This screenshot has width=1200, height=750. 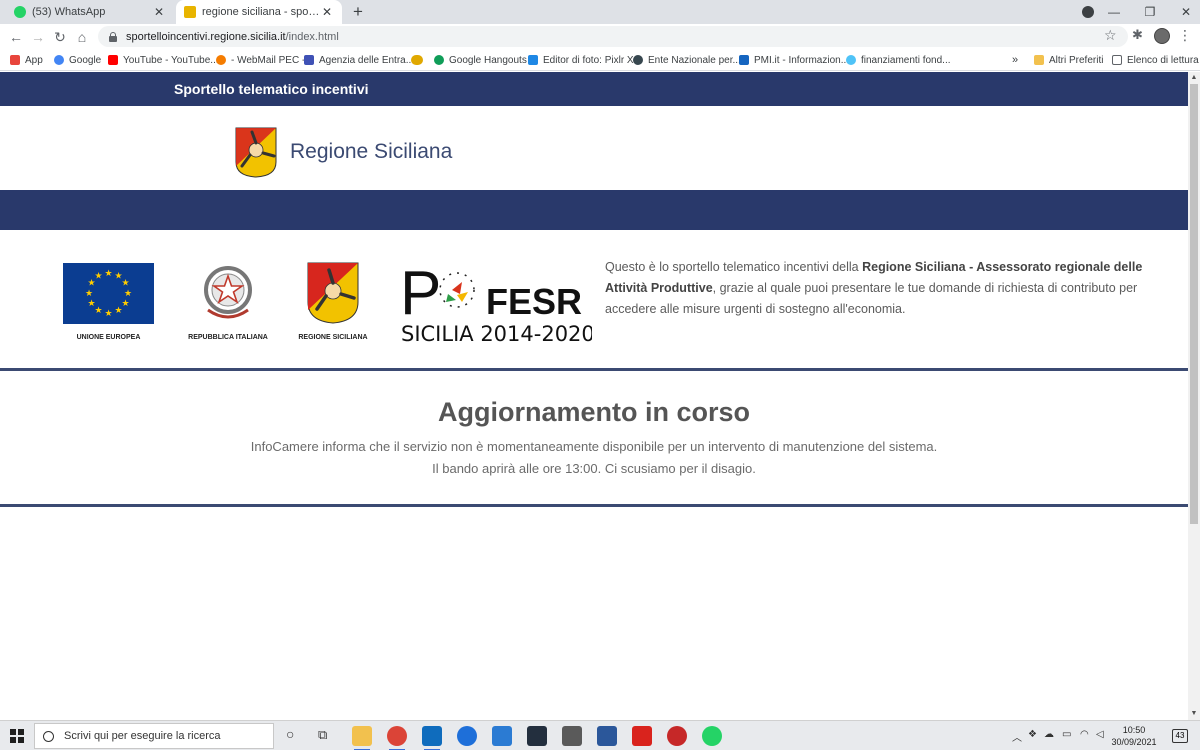 What do you see at coordinates (1088, 12) in the screenshot?
I see `tab-search-icon` at bounding box center [1088, 12].